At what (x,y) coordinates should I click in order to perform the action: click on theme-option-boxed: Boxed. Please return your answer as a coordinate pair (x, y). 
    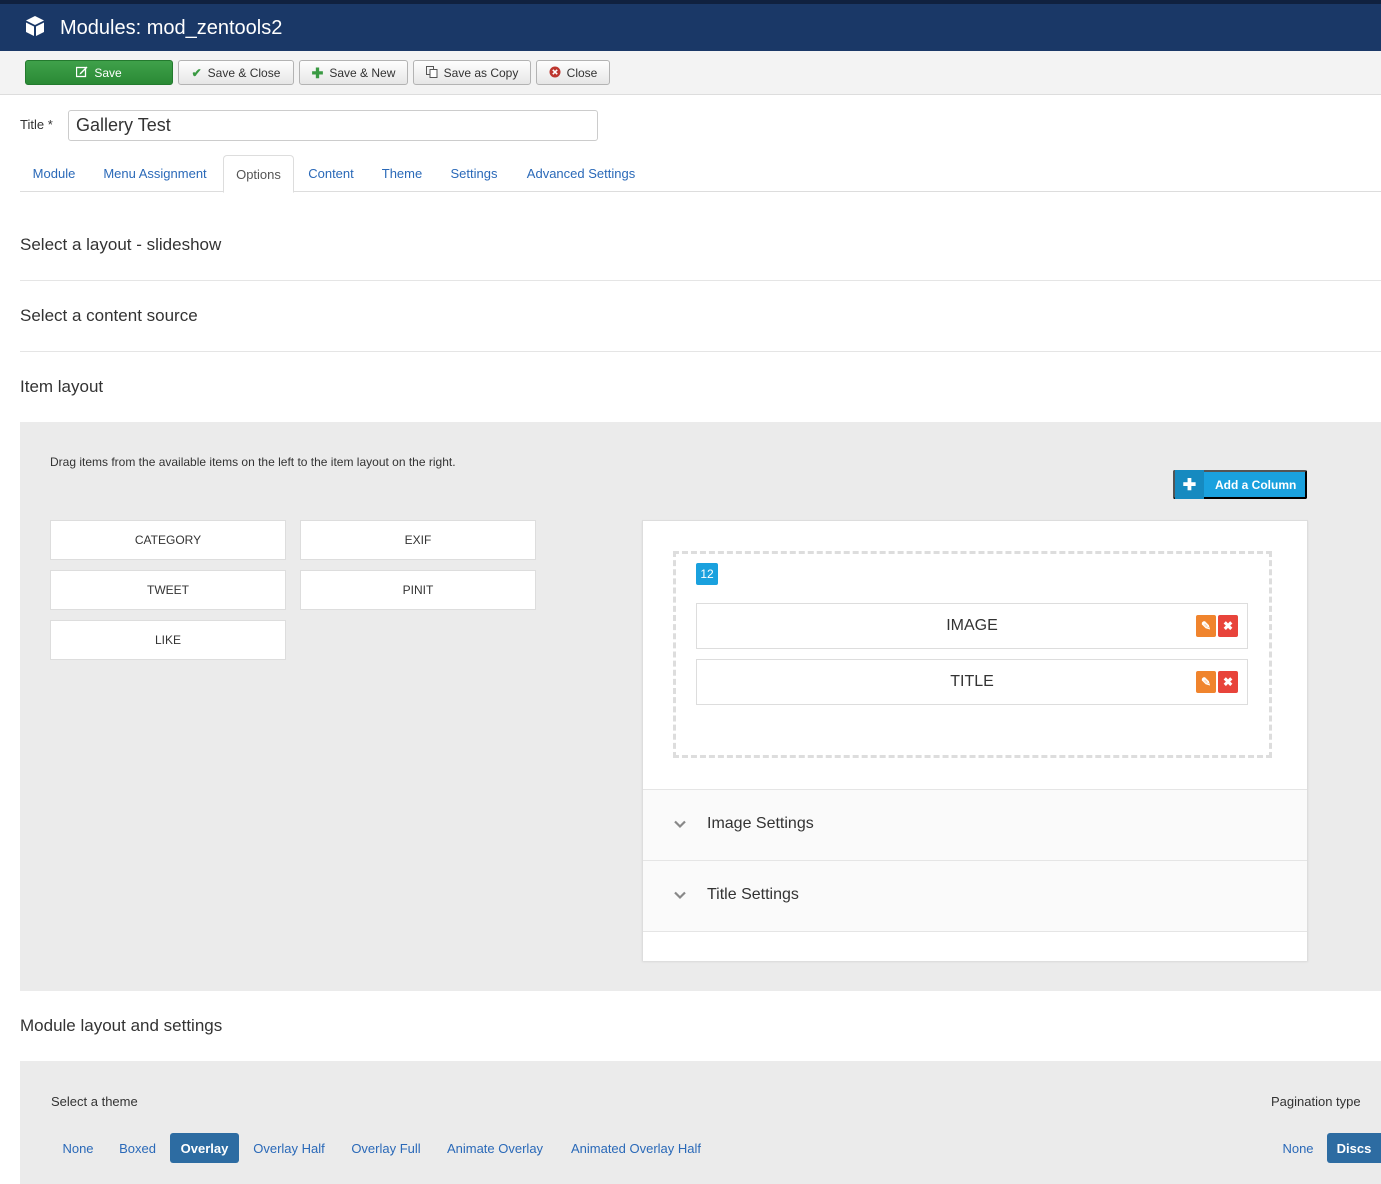
    Looking at the image, I should click on (137, 1148).